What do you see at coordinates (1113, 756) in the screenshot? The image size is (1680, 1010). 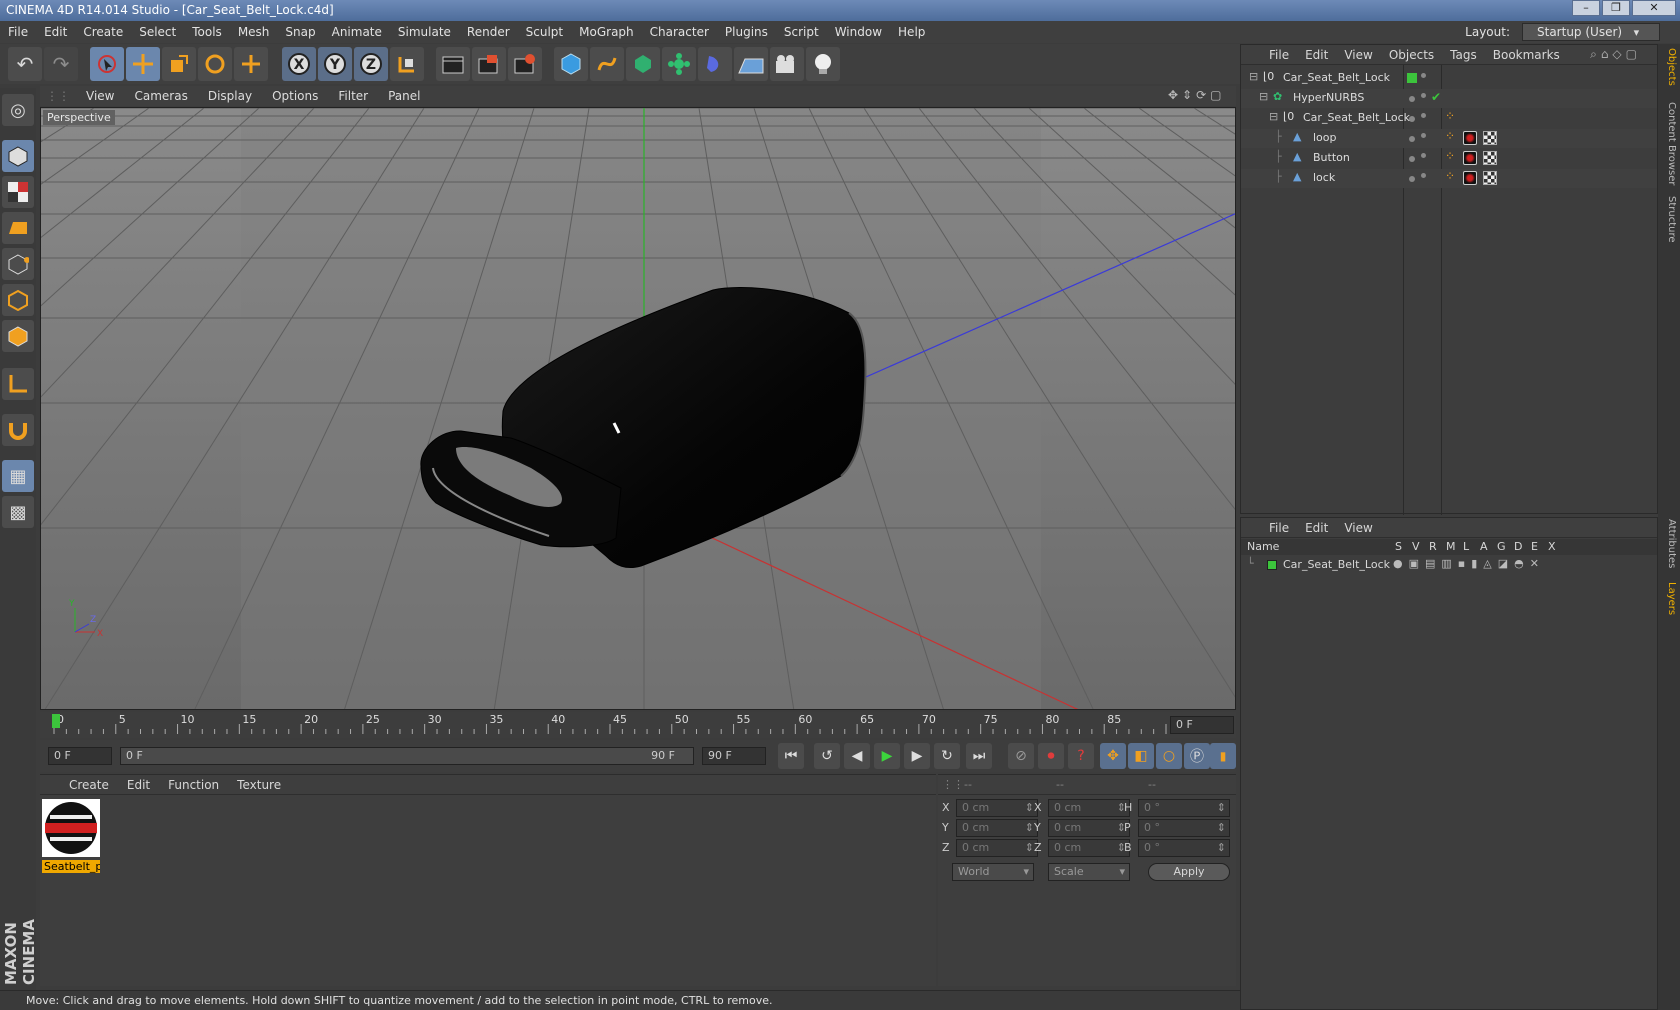 I see `key-position-icon: ✥` at bounding box center [1113, 756].